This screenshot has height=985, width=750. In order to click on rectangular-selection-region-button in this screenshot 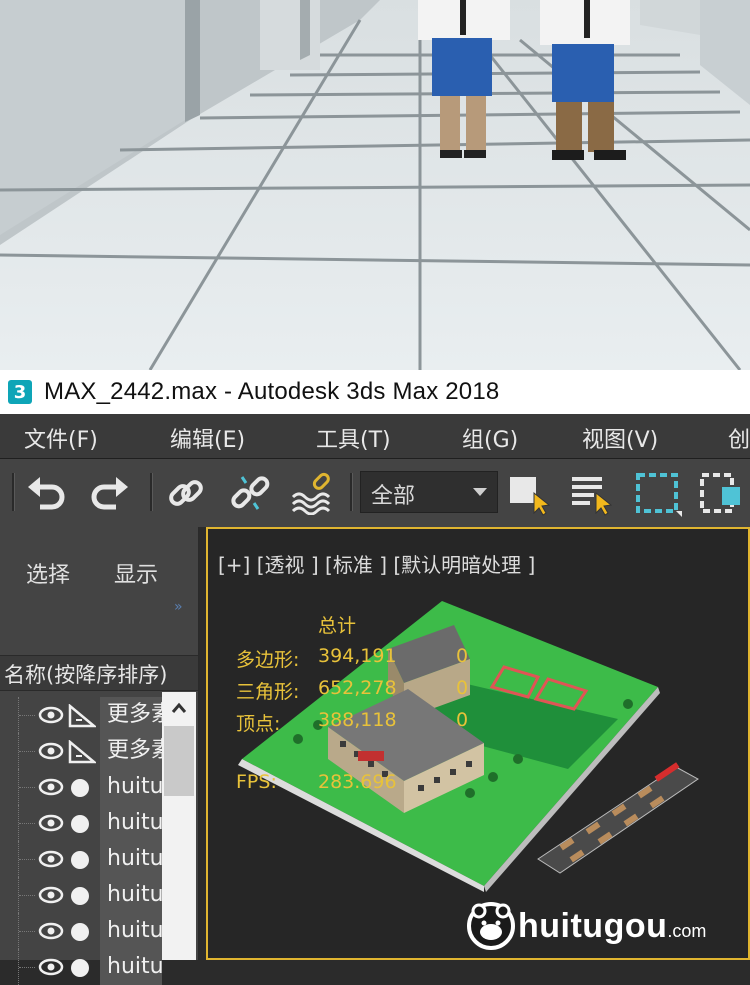, I will do `click(658, 493)`.